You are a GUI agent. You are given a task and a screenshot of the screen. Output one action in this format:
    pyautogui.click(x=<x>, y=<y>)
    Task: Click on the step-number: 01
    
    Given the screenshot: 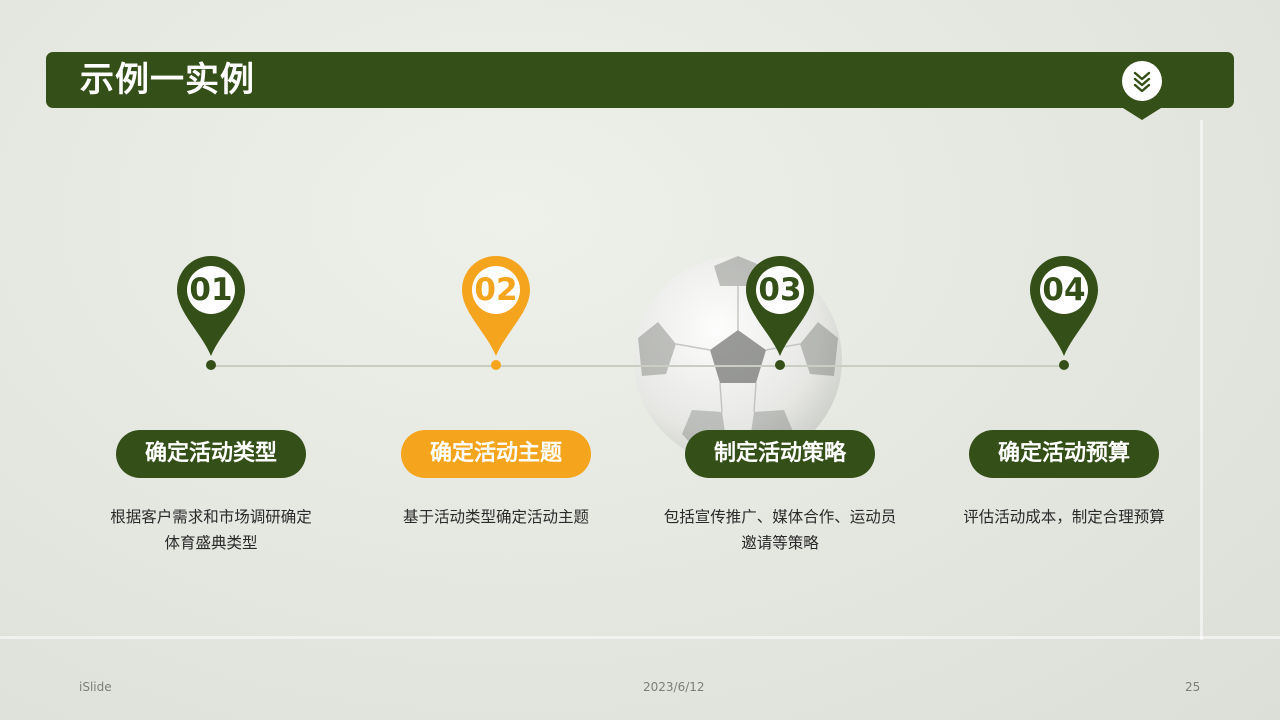 What is the action you would take?
    pyautogui.click(x=211, y=290)
    